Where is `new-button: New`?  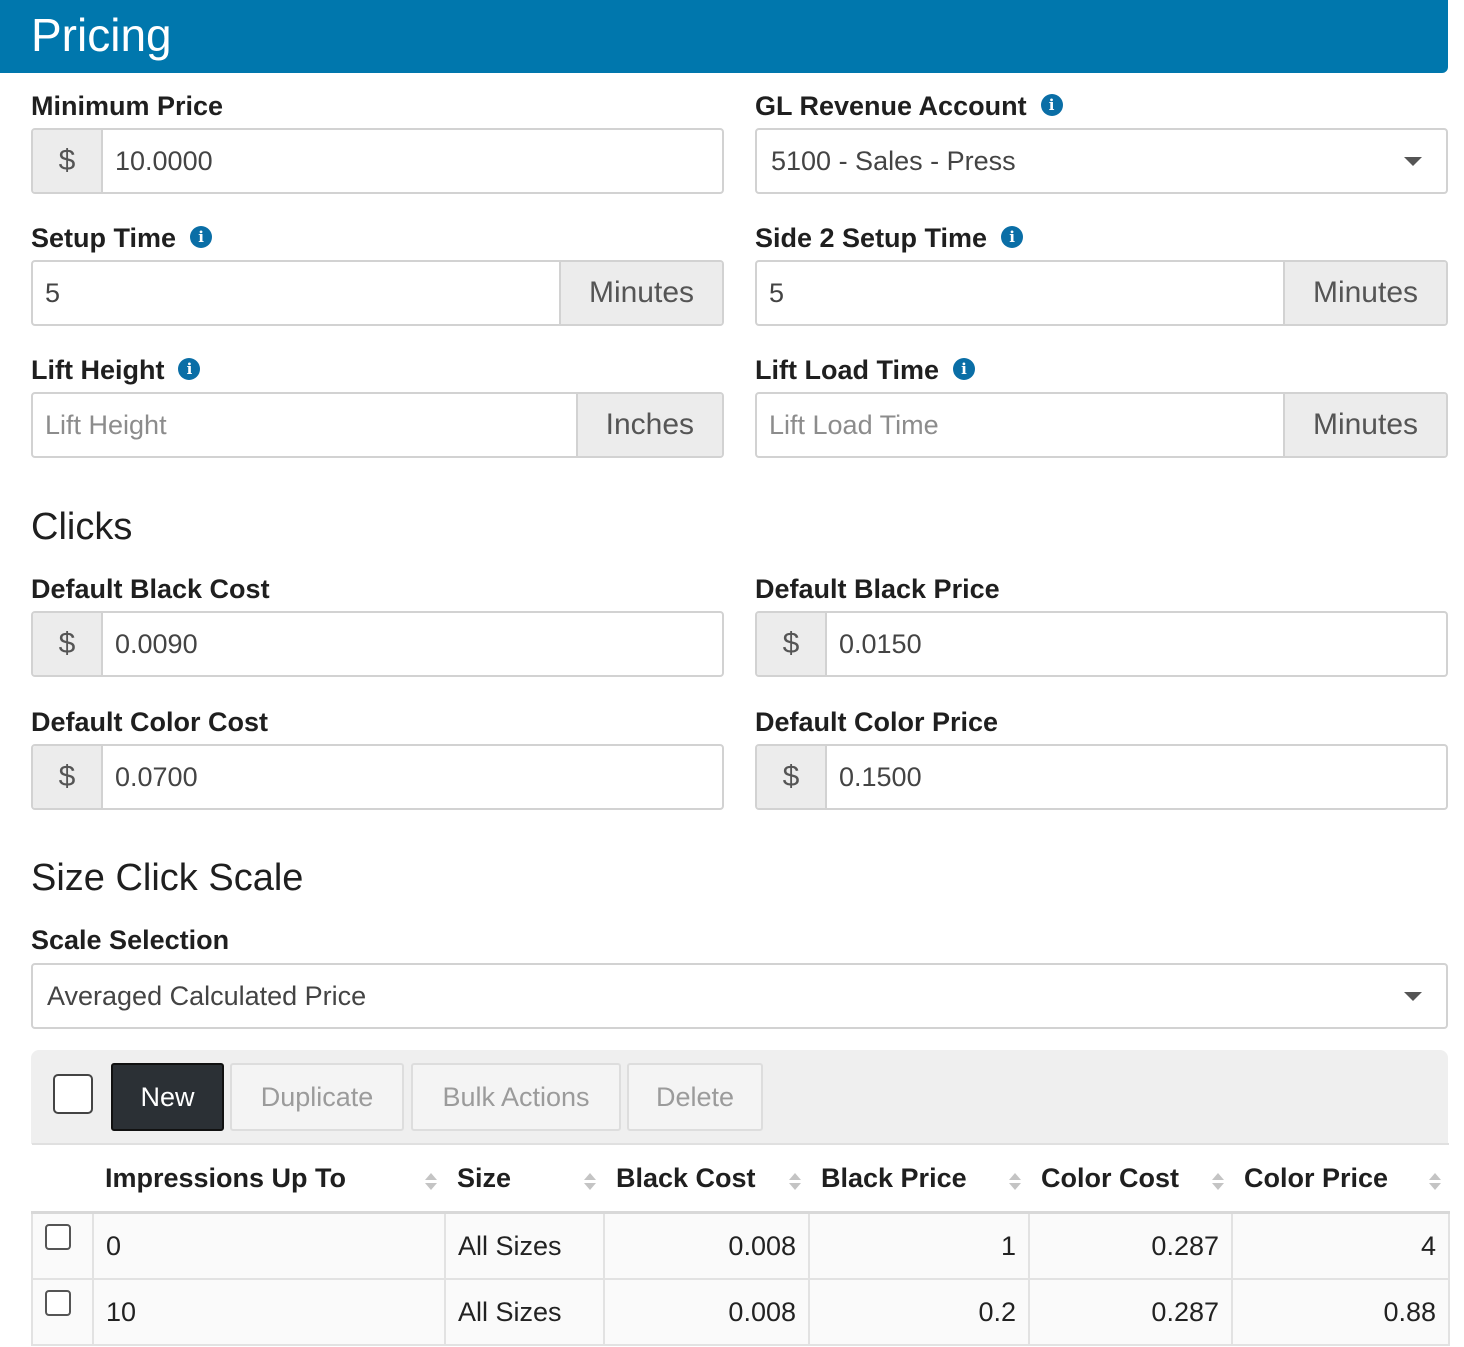 new-button: New is located at coordinates (167, 1097).